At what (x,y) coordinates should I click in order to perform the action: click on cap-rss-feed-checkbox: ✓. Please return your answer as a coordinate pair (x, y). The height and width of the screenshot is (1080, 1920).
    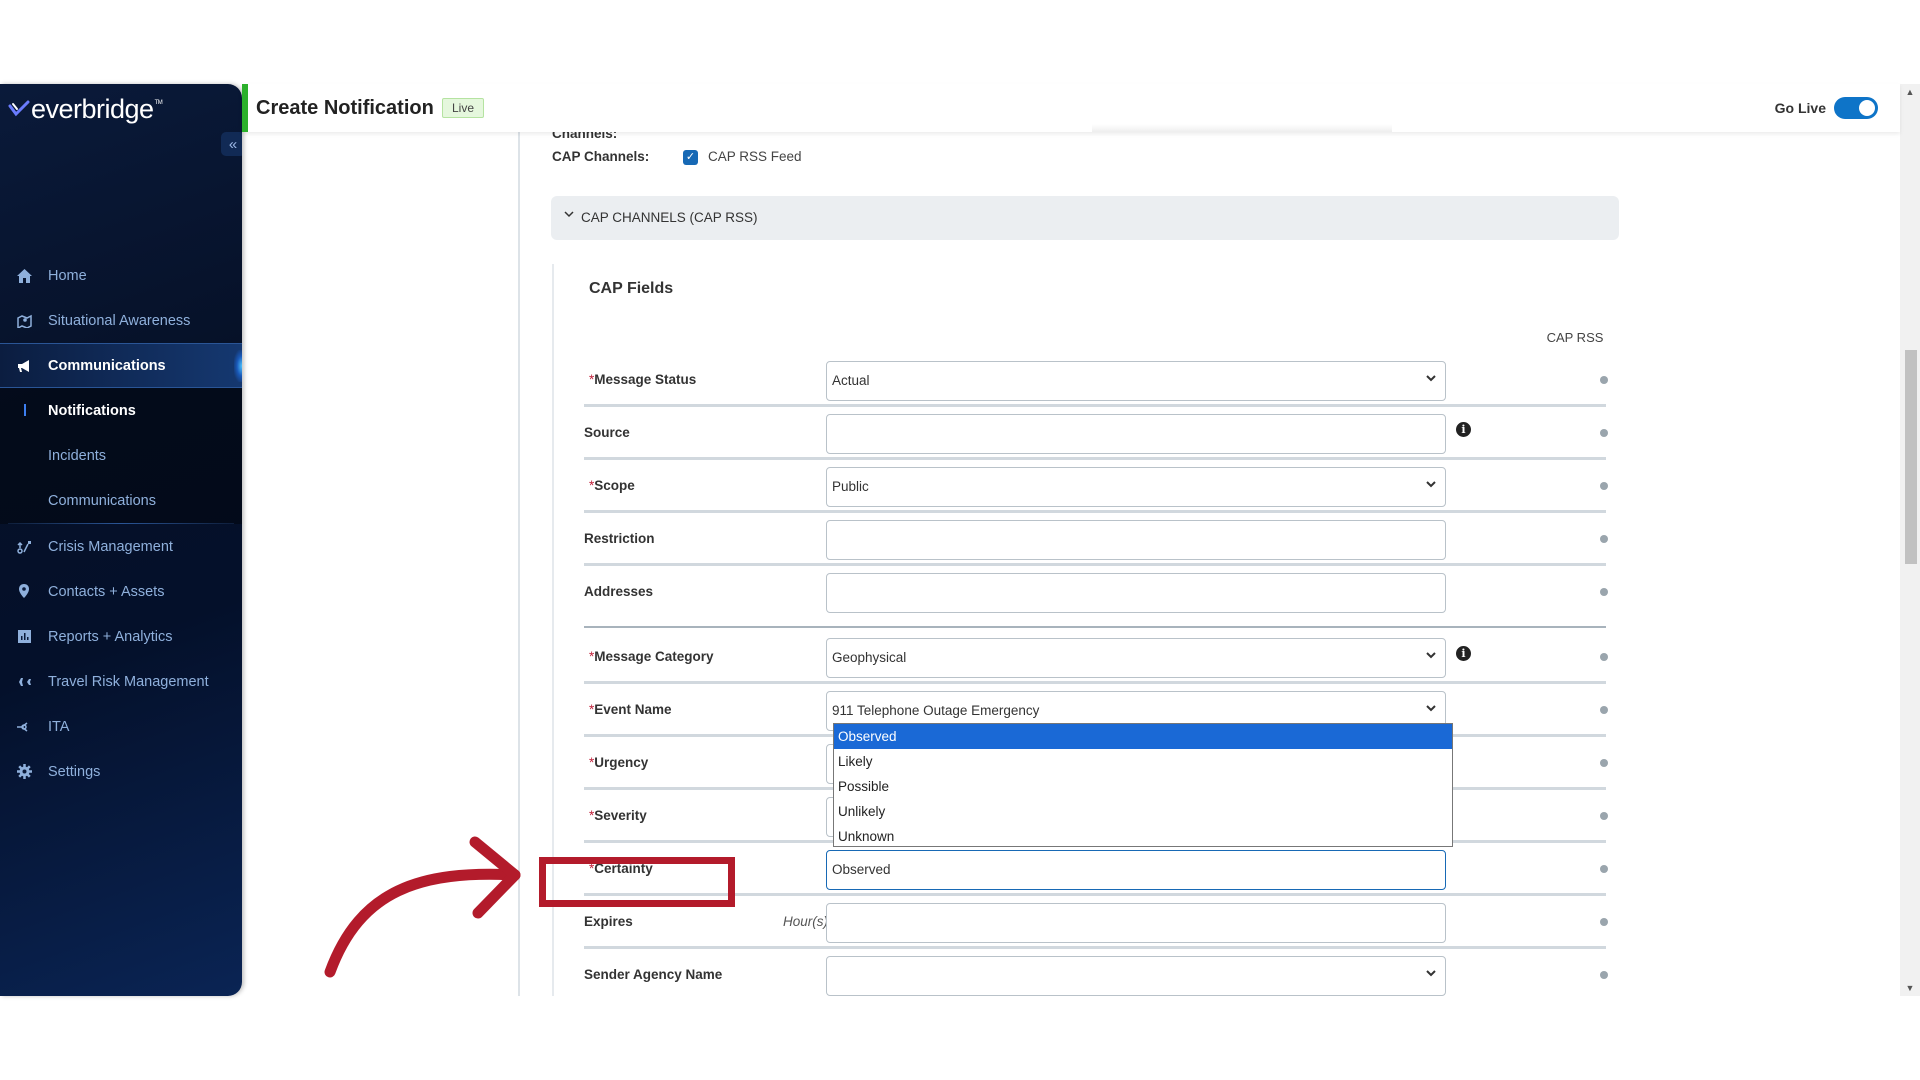
    Looking at the image, I should click on (690, 157).